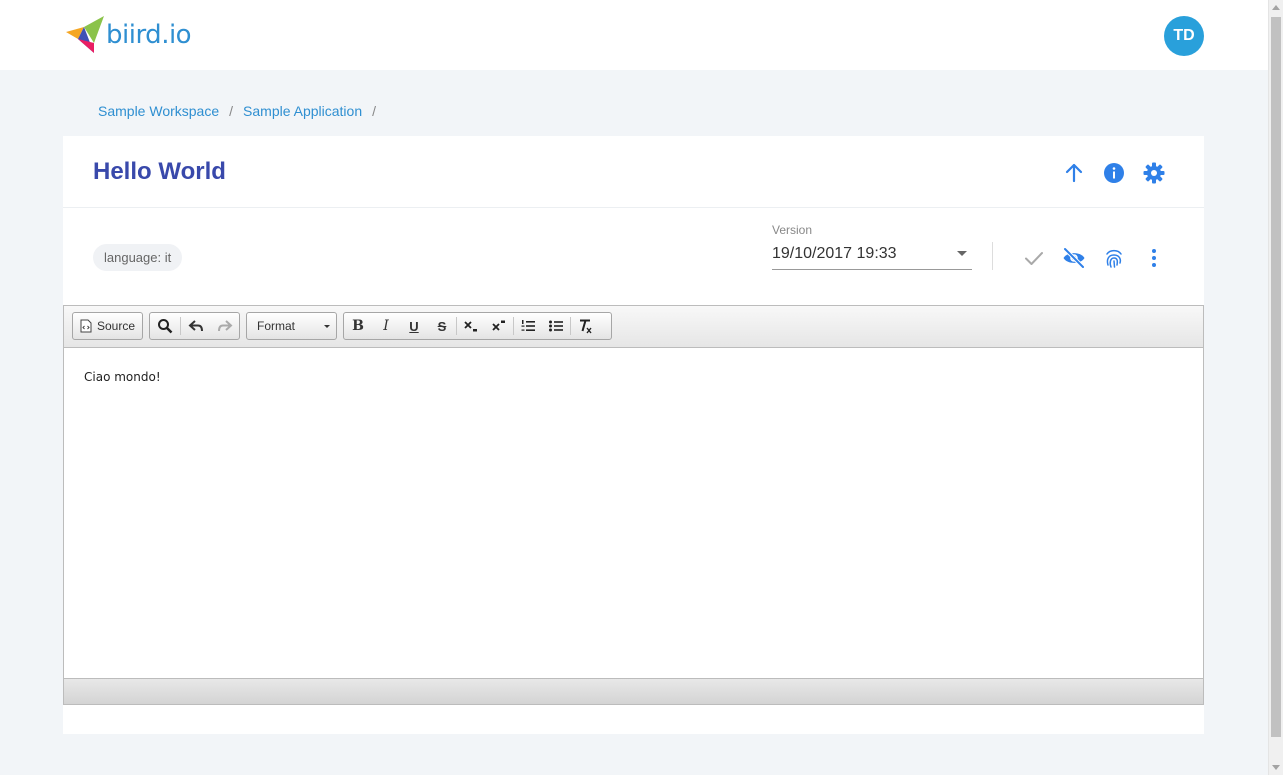 The height and width of the screenshot is (775, 1283). Describe the element at coordinates (1074, 173) in the screenshot. I see `arrow-up-icon` at that location.